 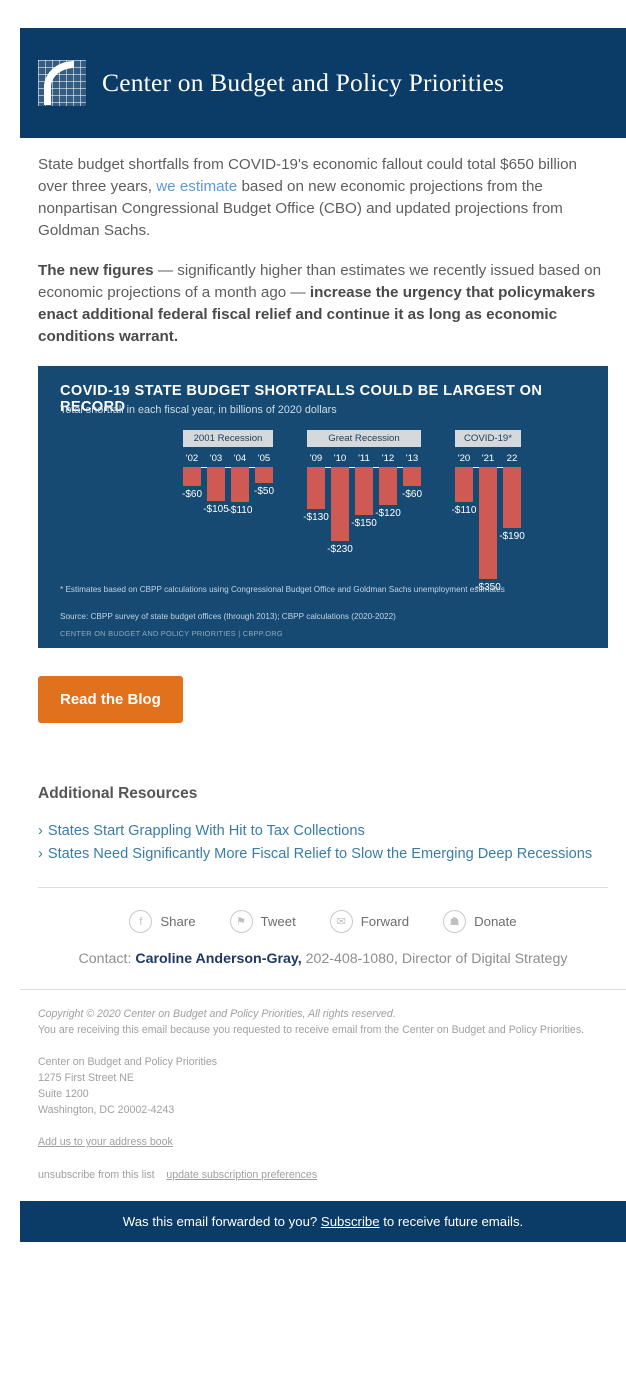 I want to click on chart-group-header: 2001 Recession, so click(x=228, y=438).